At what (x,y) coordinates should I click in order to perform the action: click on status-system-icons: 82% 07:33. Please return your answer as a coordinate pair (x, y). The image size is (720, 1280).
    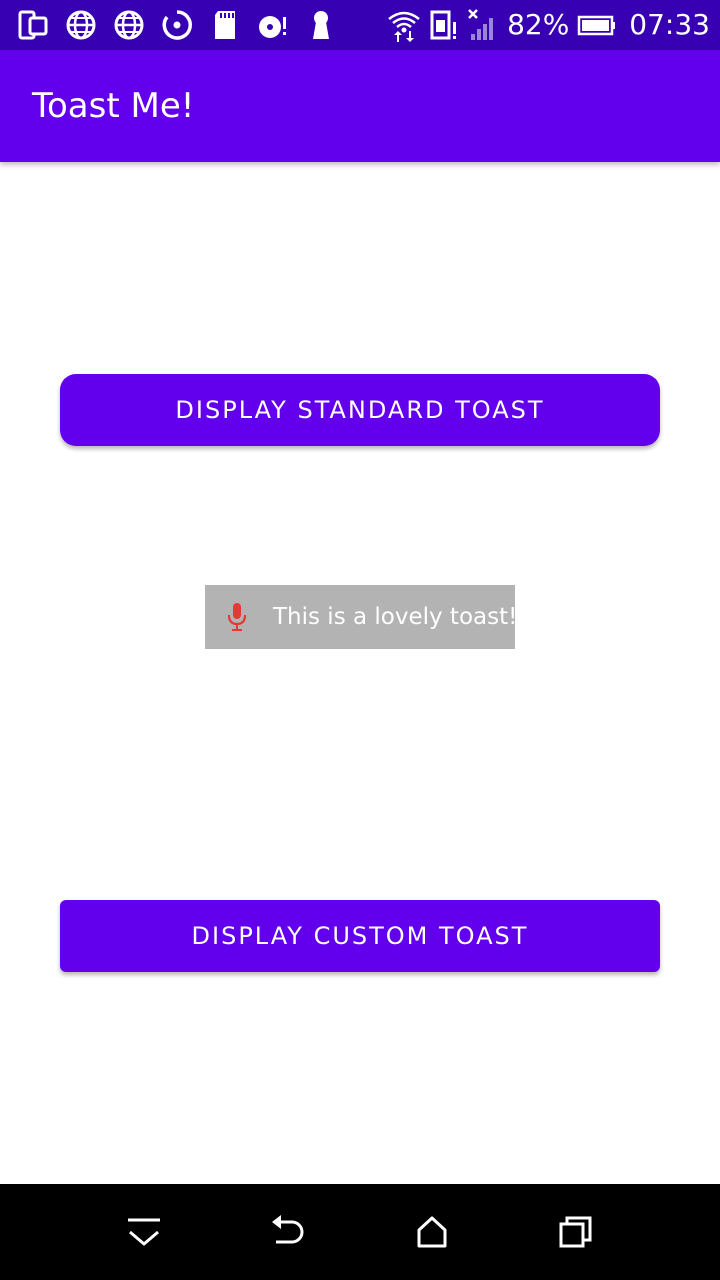
    Looking at the image, I should click on (548, 25).